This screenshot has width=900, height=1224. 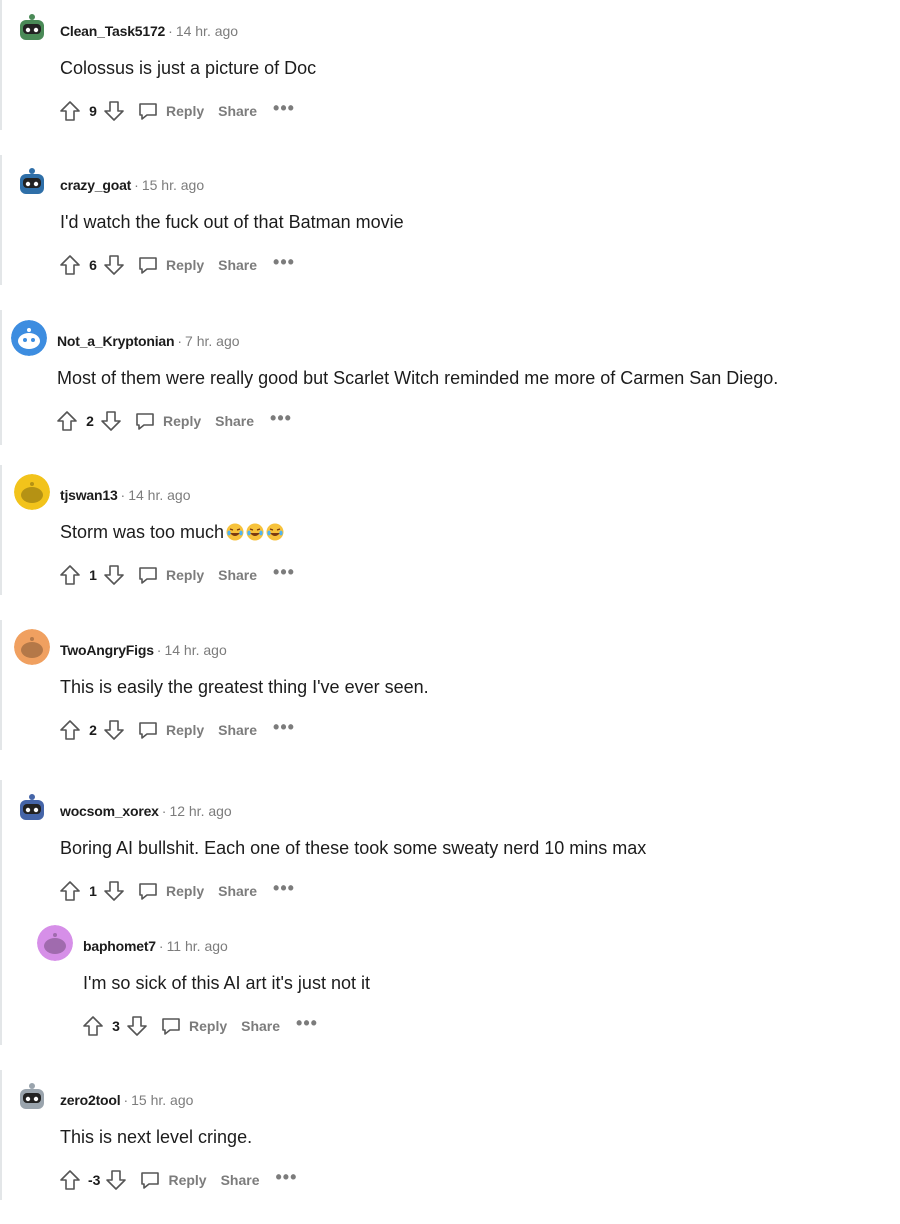 What do you see at coordinates (107, 650) in the screenshot?
I see `username: TwoAngryFigs` at bounding box center [107, 650].